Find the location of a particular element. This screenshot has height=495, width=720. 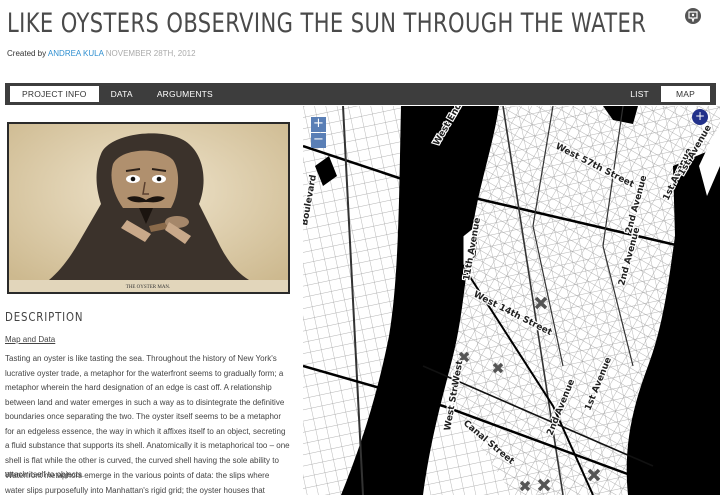

tab-list: LIST is located at coordinates (639, 94).